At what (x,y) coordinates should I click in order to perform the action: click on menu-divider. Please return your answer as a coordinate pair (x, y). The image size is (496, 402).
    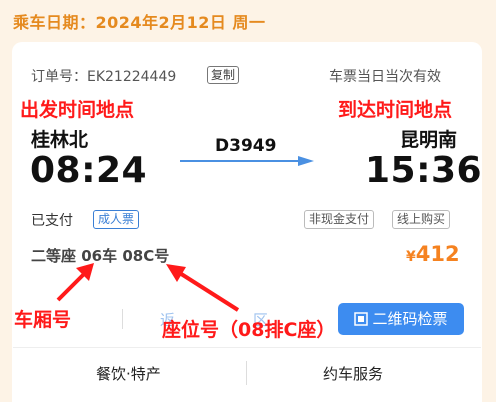
    Looking at the image, I should click on (246, 373).